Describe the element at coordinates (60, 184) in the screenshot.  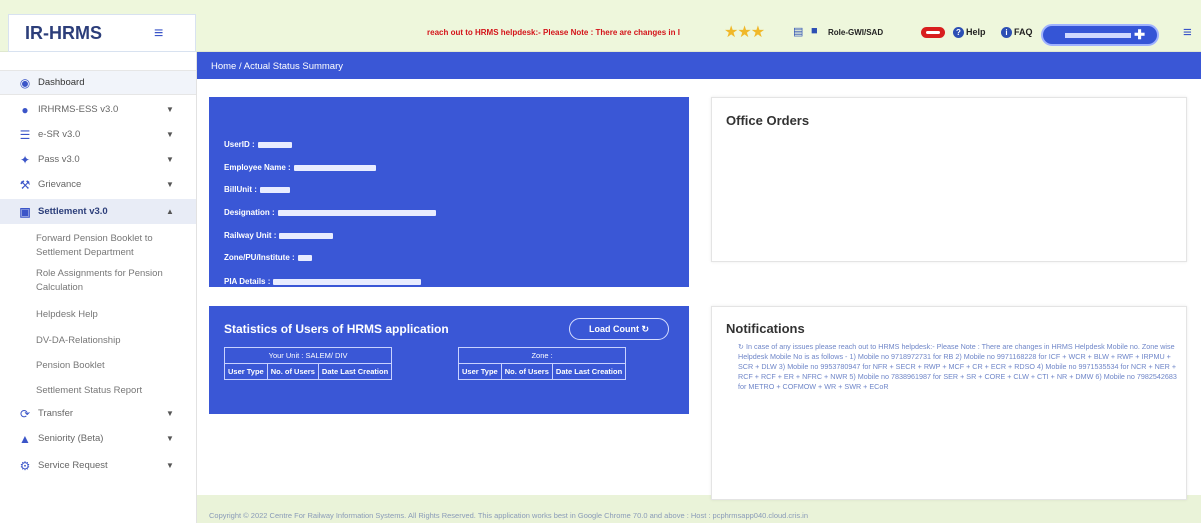
I see `sidebar-item-label: Grievance` at that location.